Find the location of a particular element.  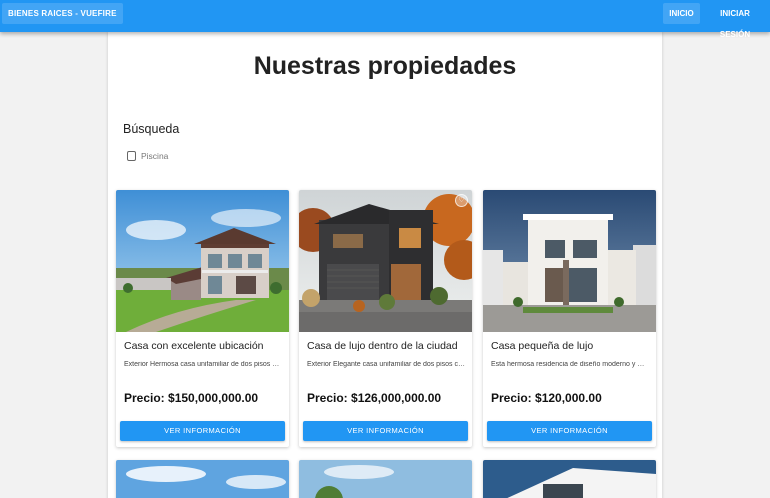

heart-icon: ♡ is located at coordinates (461, 200).